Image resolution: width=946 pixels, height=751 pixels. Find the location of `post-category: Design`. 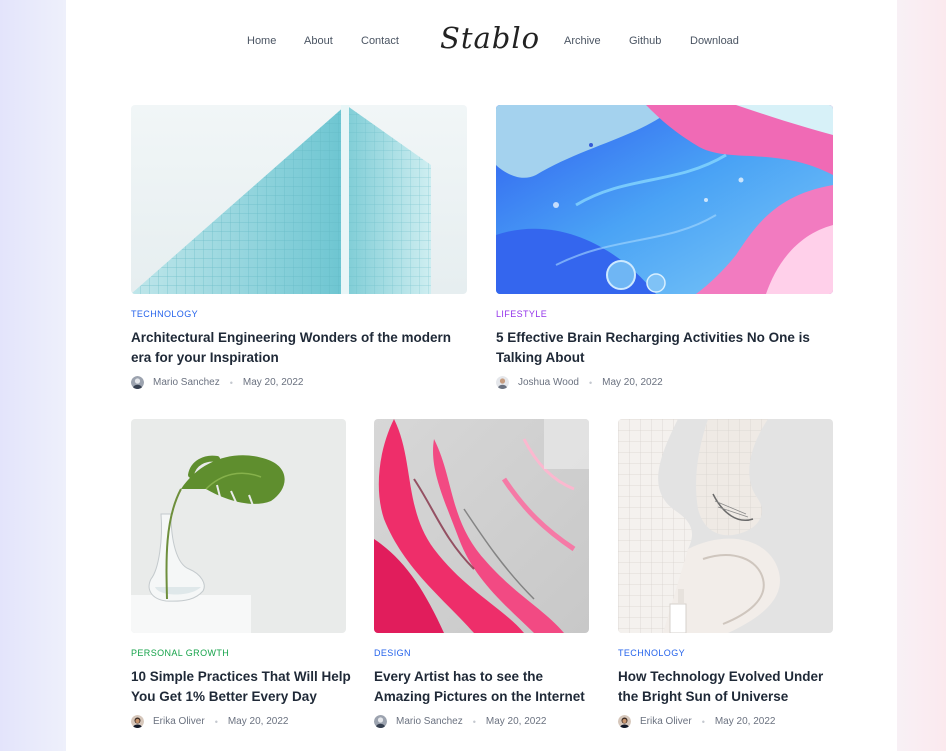

post-category: Design is located at coordinates (392, 653).